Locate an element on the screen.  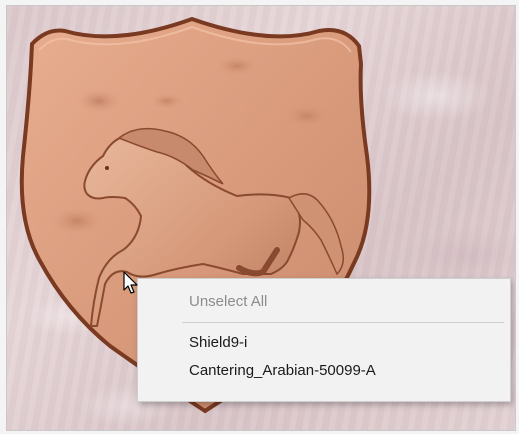
menu-item-shield: Shield9-i is located at coordinates (324, 343).